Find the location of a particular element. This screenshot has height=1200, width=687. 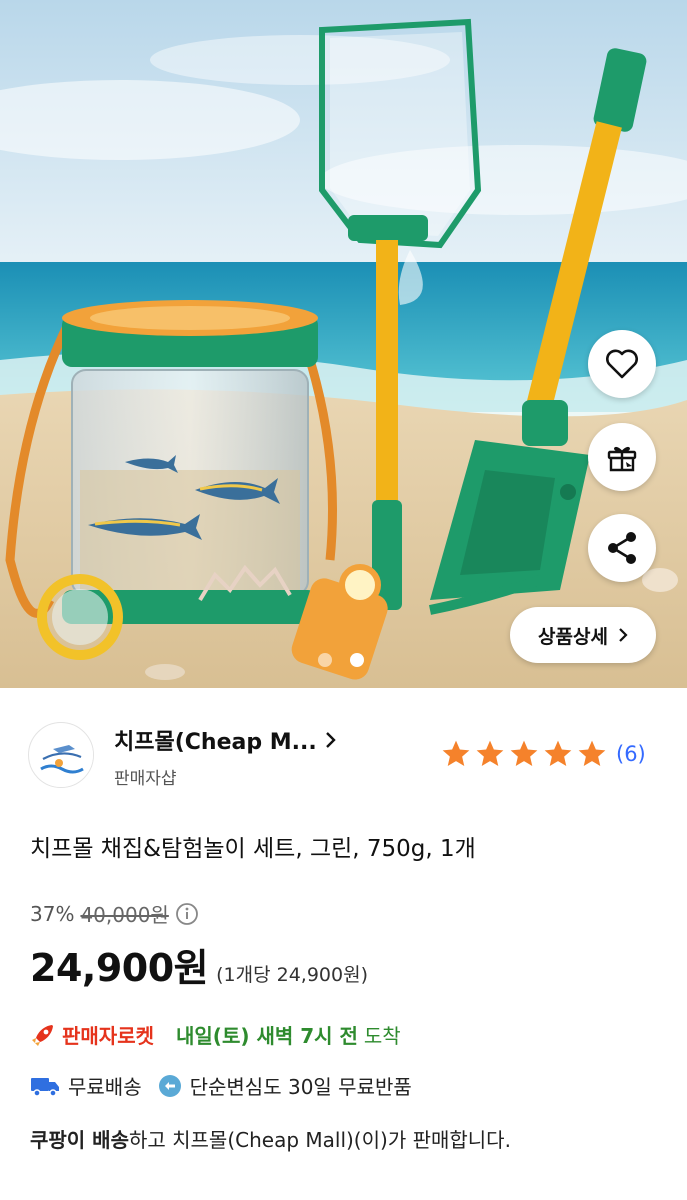

fulfillment-info: 쿠팡이 배송하고 치프몰(Cheap Mall)(이)가 판매합니다. is located at coordinates (270, 1138).